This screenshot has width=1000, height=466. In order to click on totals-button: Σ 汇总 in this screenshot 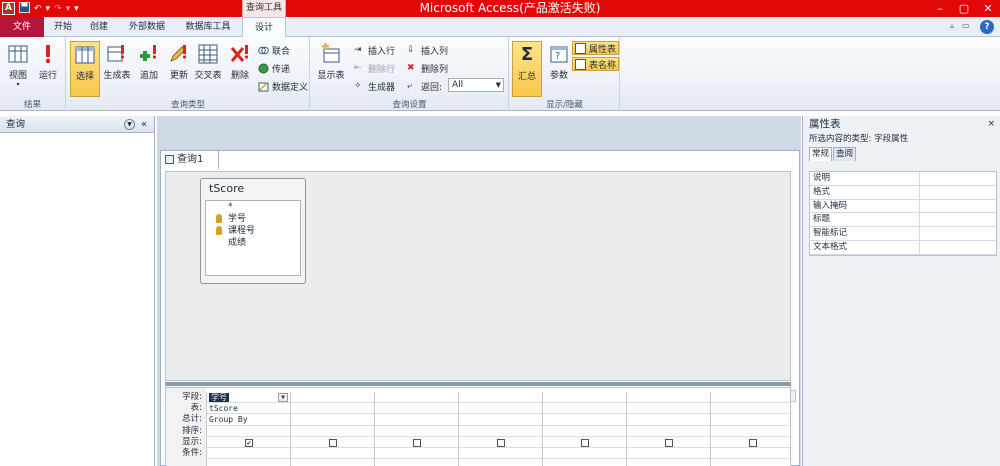, I will do `click(527, 69)`.